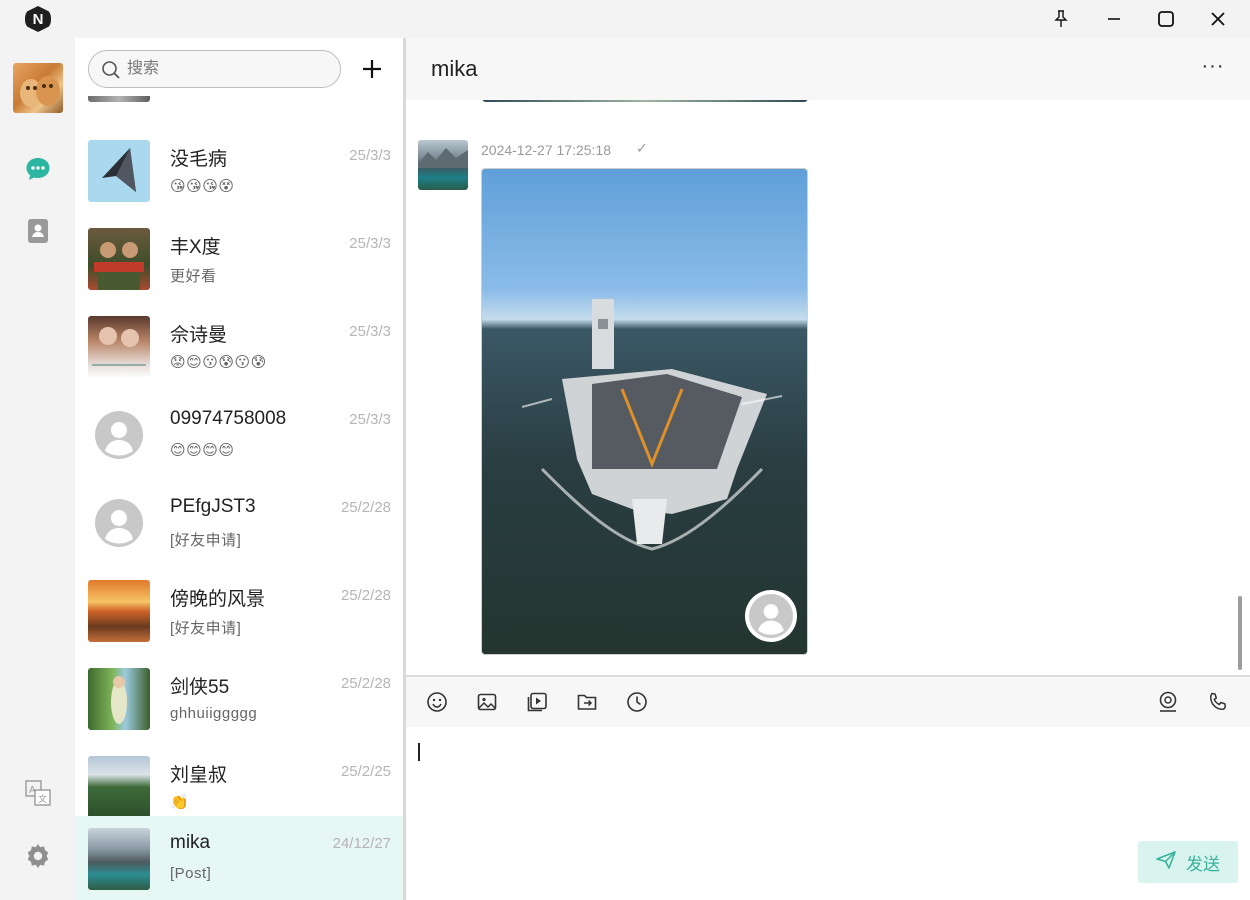  What do you see at coordinates (365, 771) in the screenshot?
I see `contact-date: 25/2/25` at bounding box center [365, 771].